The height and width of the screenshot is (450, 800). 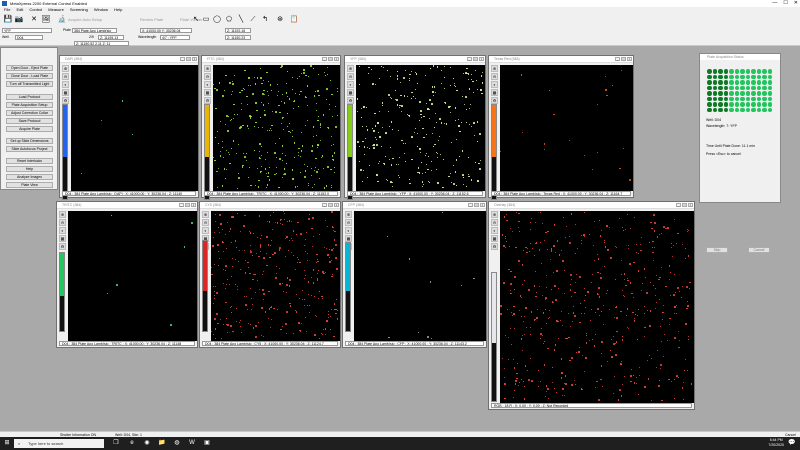 What do you see at coordinates (29, 129) in the screenshot?
I see `acquire-plate-button: Acquire Plate` at bounding box center [29, 129].